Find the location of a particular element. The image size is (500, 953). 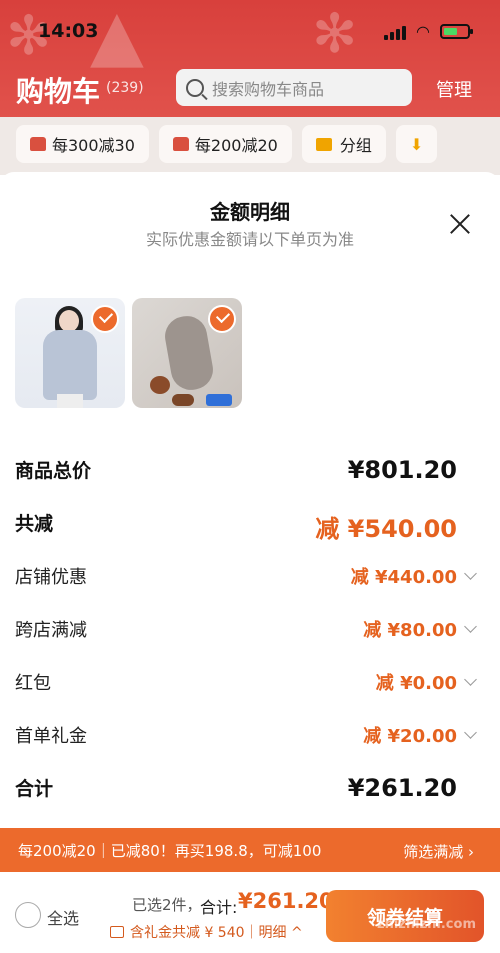

promo-bar: 每200减20｜已减80！再买198.8，可减100 筛选满减 › is located at coordinates (250, 850).